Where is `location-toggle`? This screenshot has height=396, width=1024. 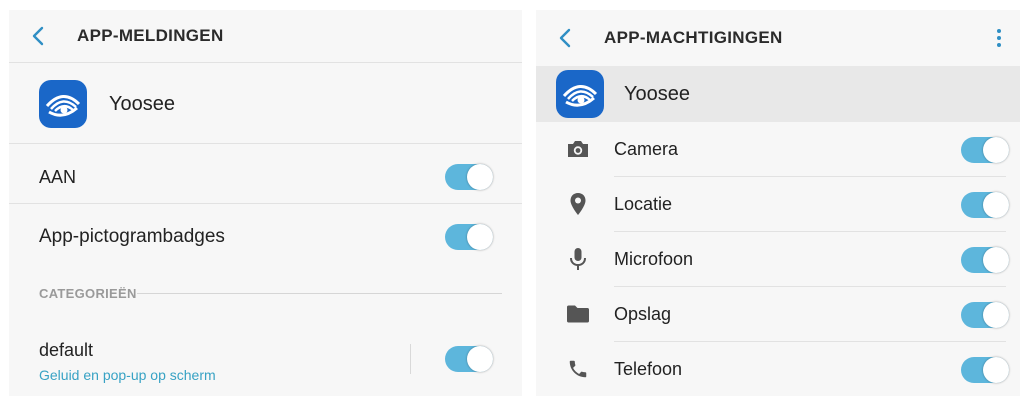
location-toggle is located at coordinates (985, 205).